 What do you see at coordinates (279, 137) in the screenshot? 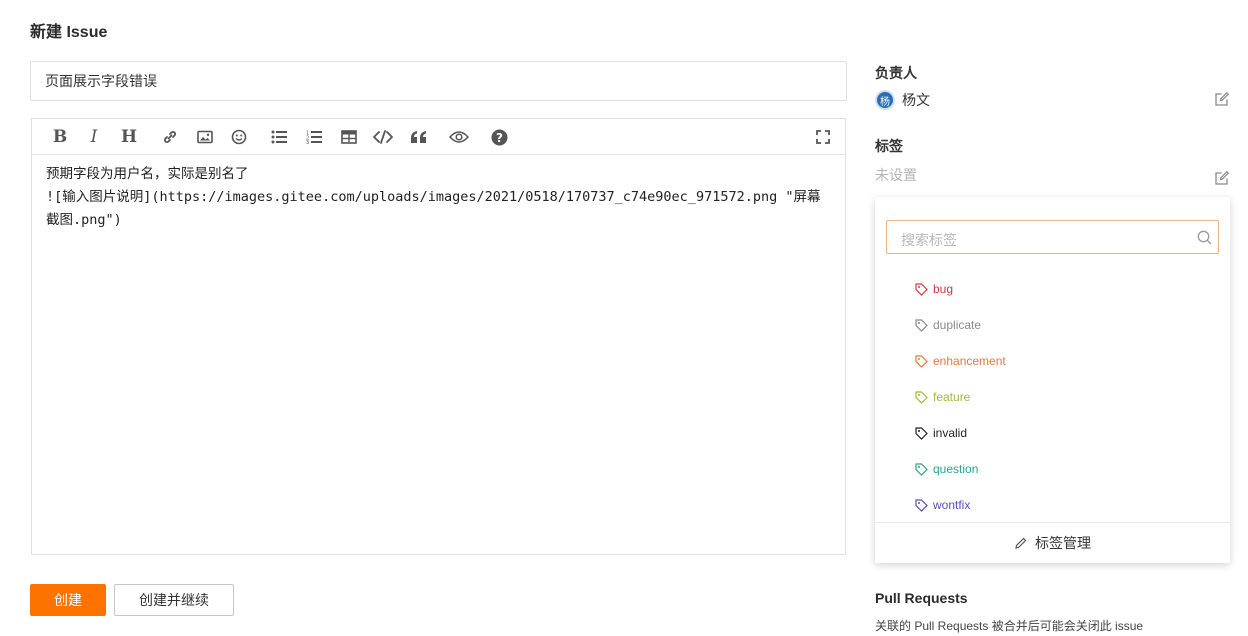
I see `unordered-list-icon` at bounding box center [279, 137].